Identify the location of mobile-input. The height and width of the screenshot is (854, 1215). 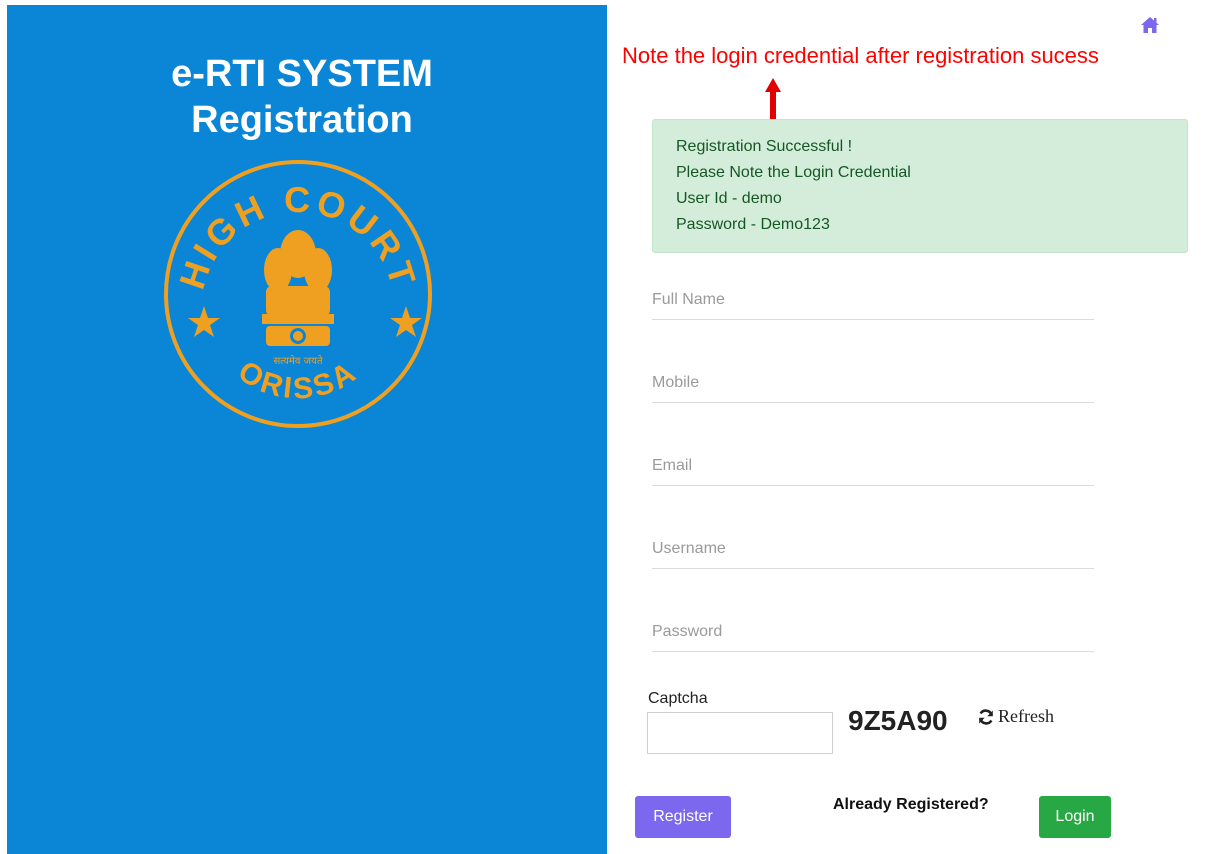
(873, 383).